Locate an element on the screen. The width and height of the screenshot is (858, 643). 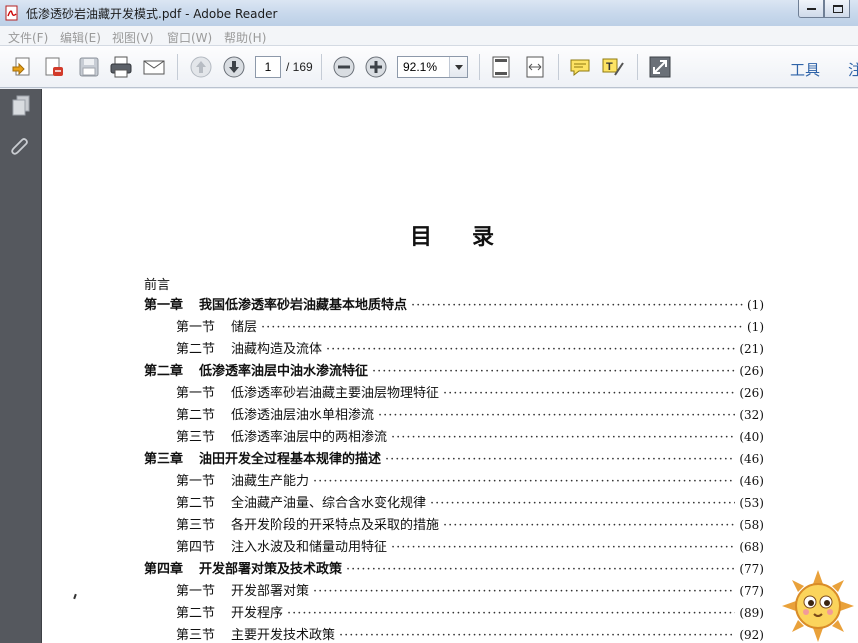
create-pdf-button is located at coordinates (22, 67).